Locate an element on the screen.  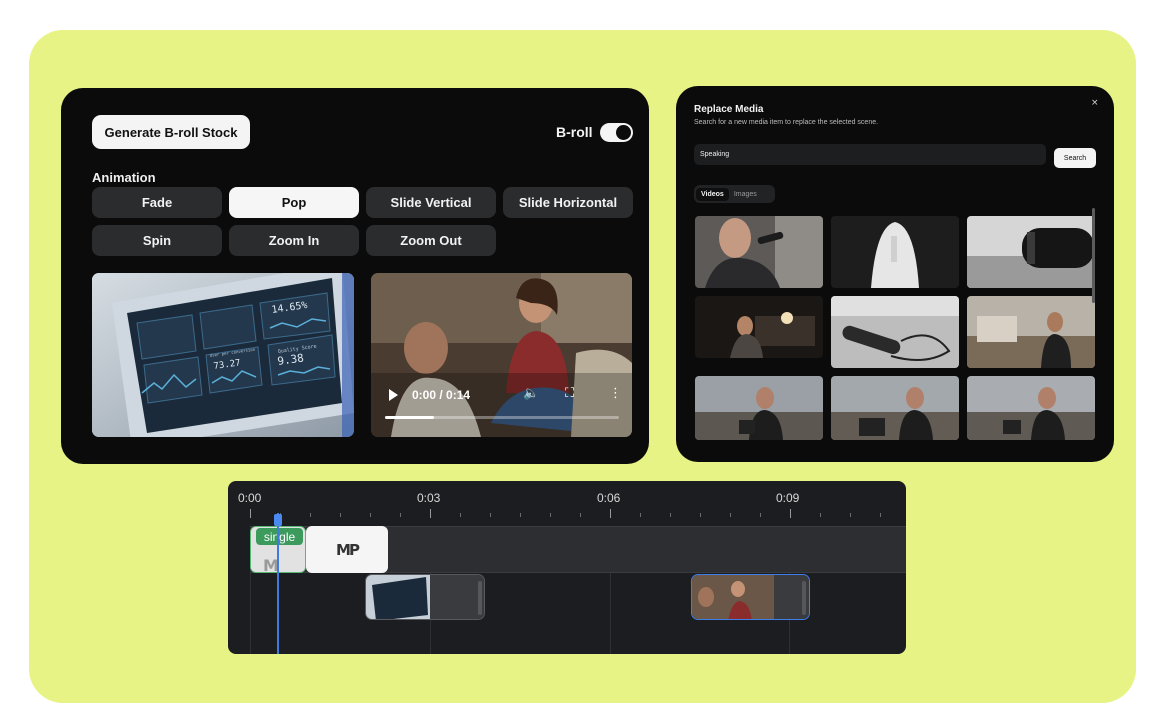
time-label: 0:00 is located at coordinates (250, 498).